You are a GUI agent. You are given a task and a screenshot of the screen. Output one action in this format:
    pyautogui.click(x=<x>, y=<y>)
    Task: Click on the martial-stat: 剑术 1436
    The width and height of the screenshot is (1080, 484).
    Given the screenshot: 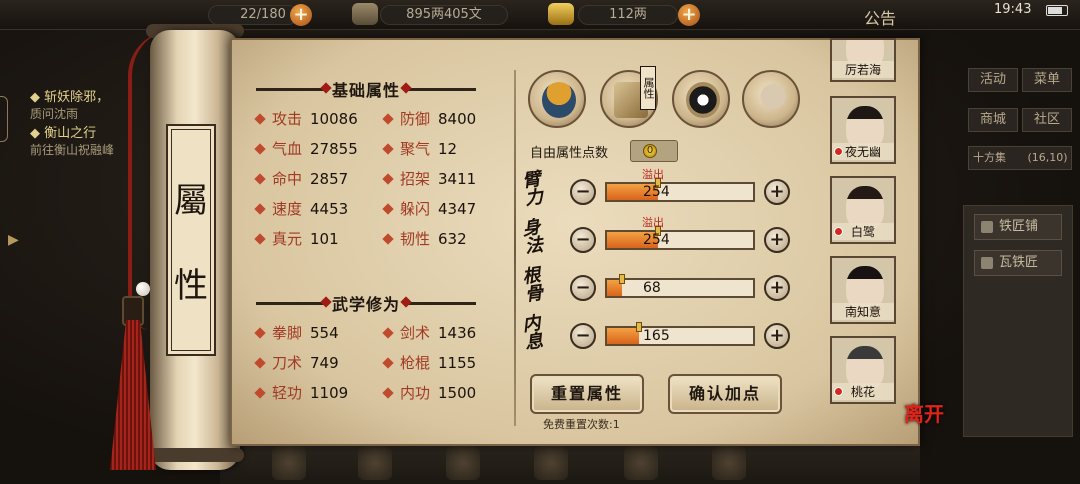 What is the action you would take?
    pyautogui.click(x=429, y=333)
    